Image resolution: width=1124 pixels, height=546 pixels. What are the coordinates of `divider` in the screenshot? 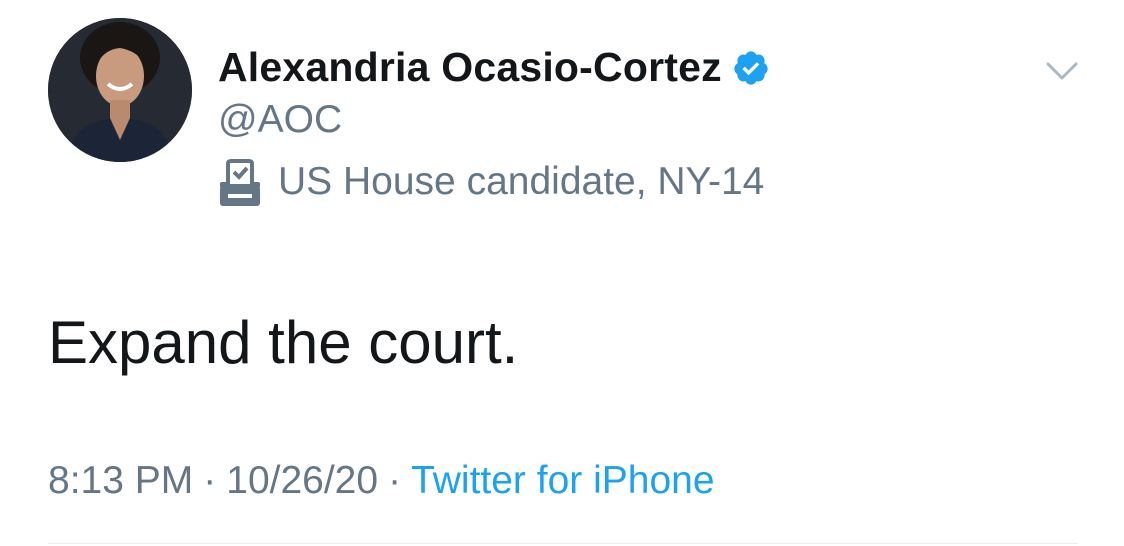 It's located at (563, 543).